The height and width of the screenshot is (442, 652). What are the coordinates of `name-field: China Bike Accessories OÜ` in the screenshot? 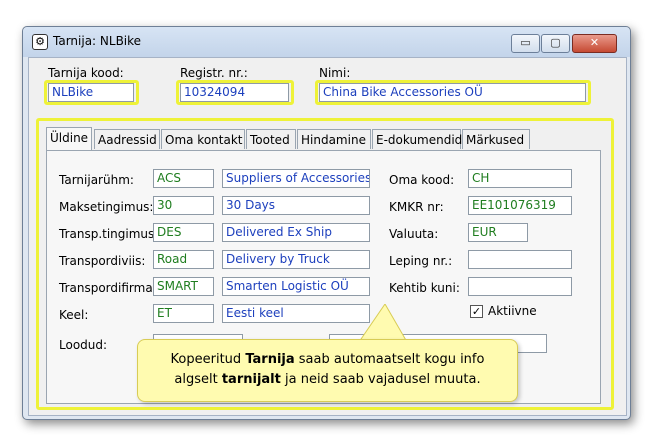 It's located at (452, 92).